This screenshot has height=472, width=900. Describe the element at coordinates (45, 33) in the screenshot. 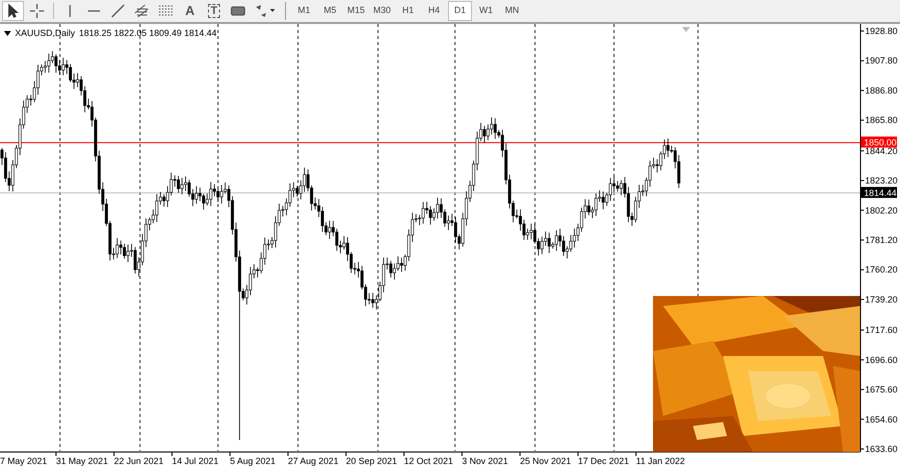

I see `symbol-label: XAUUSD,Daily` at that location.